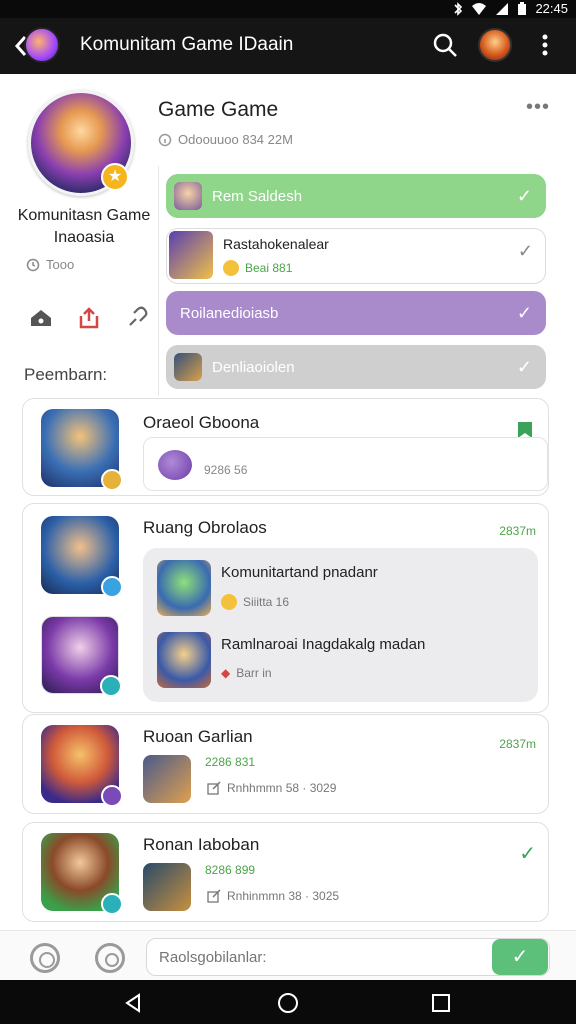 The width and height of the screenshot is (576, 1024). What do you see at coordinates (522, 8) in the screenshot?
I see `battery-icon` at bounding box center [522, 8].